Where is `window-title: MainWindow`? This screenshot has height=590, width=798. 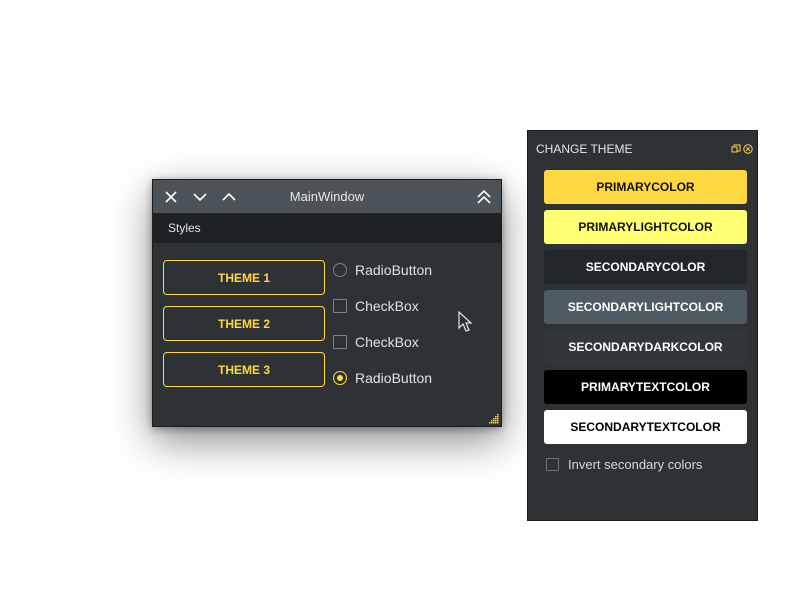 window-title: MainWindow is located at coordinates (327, 196).